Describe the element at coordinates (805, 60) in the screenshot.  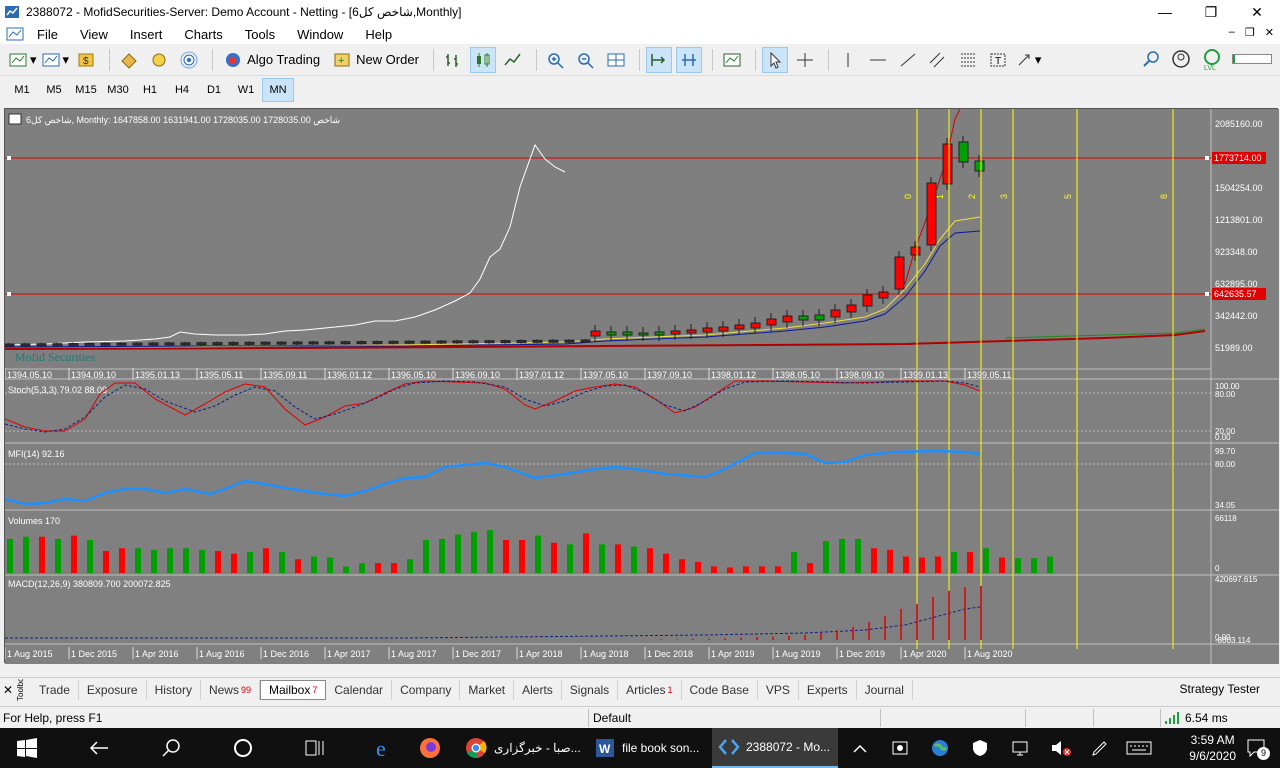
I see `crosshair-button` at that location.